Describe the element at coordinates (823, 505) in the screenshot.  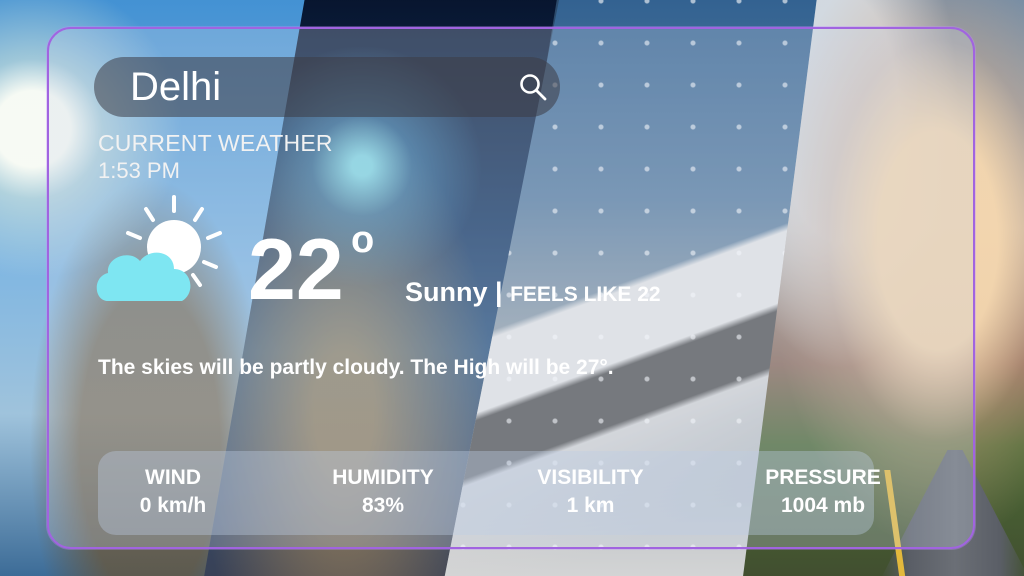
I see `stat-value: 1004 mb` at that location.